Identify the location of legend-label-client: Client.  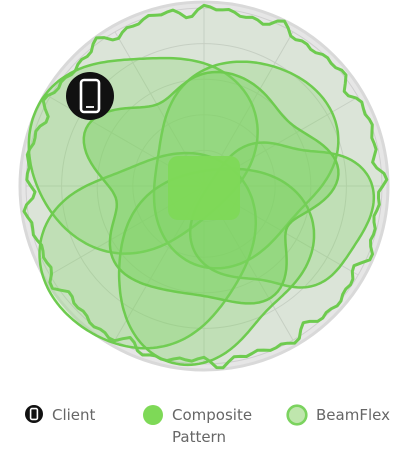
(74, 415).